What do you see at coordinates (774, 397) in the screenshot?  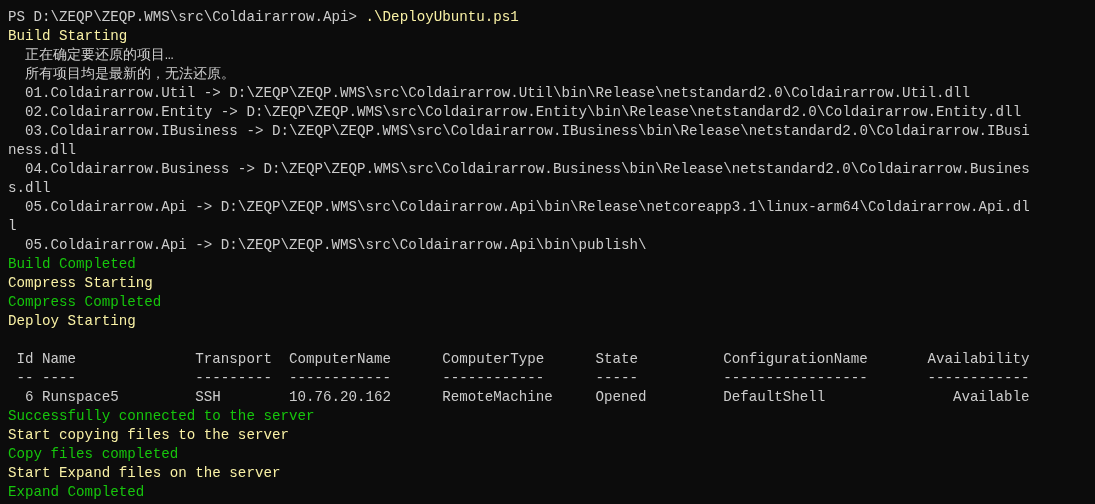 I see `table-cell: DefaultShell` at bounding box center [774, 397].